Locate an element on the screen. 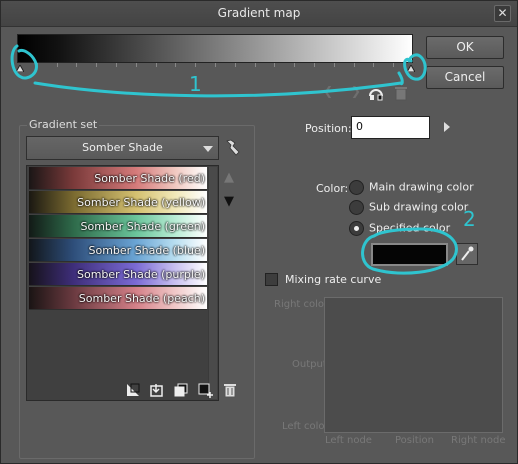 Image resolution: width=518 pixels, height=464 pixels. left-node-axis-label: Left node is located at coordinates (348, 440).